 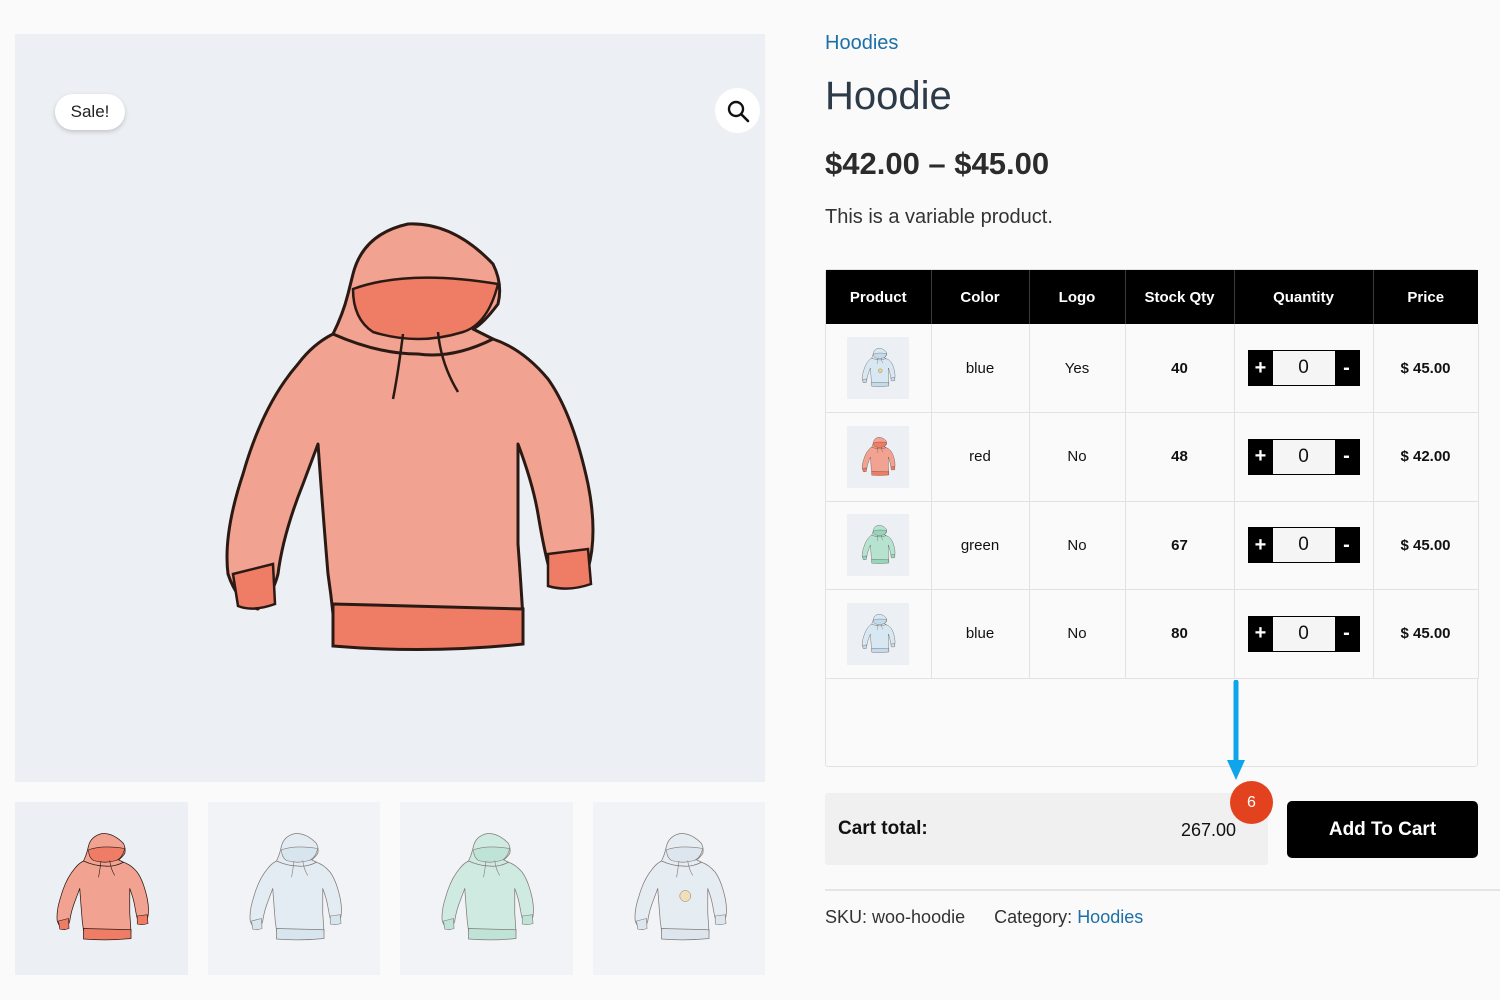 What do you see at coordinates (1180, 368) in the screenshot?
I see `cell-stock: 40` at bounding box center [1180, 368].